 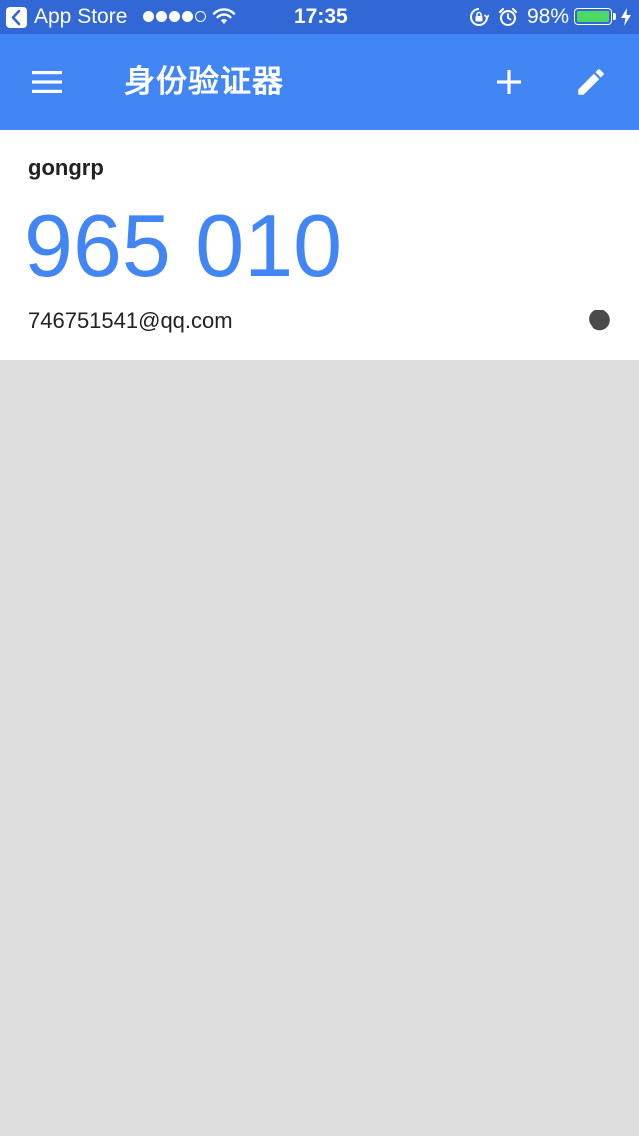 What do you see at coordinates (183, 246) in the screenshot?
I see `verification-code: 965 010` at bounding box center [183, 246].